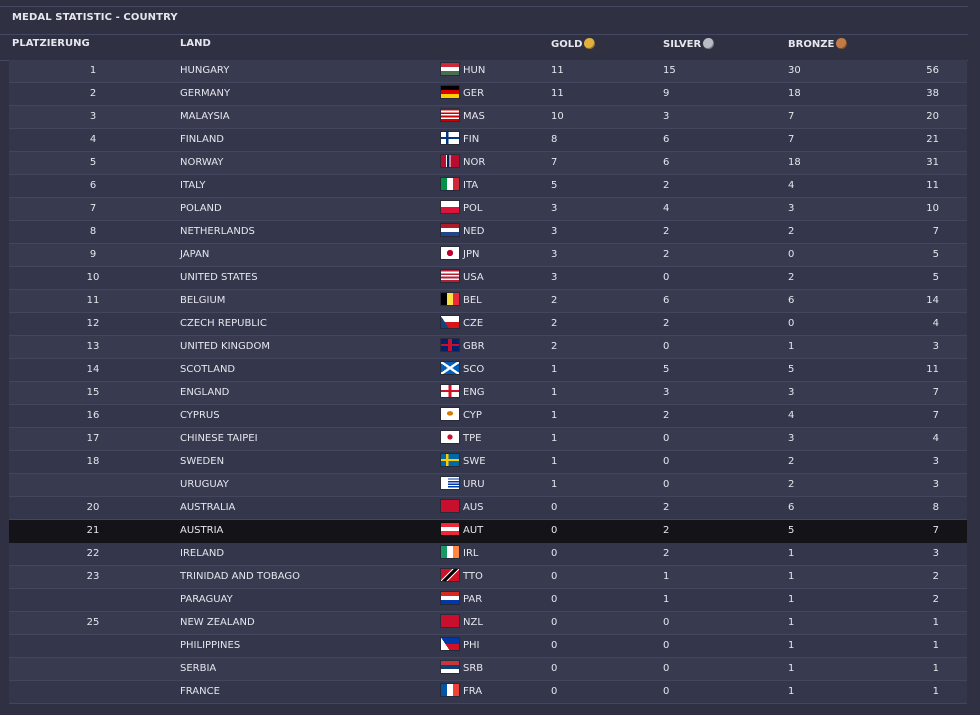 This screenshot has height=715, width=980. I want to click on country-name: ENGLAND, so click(205, 392).